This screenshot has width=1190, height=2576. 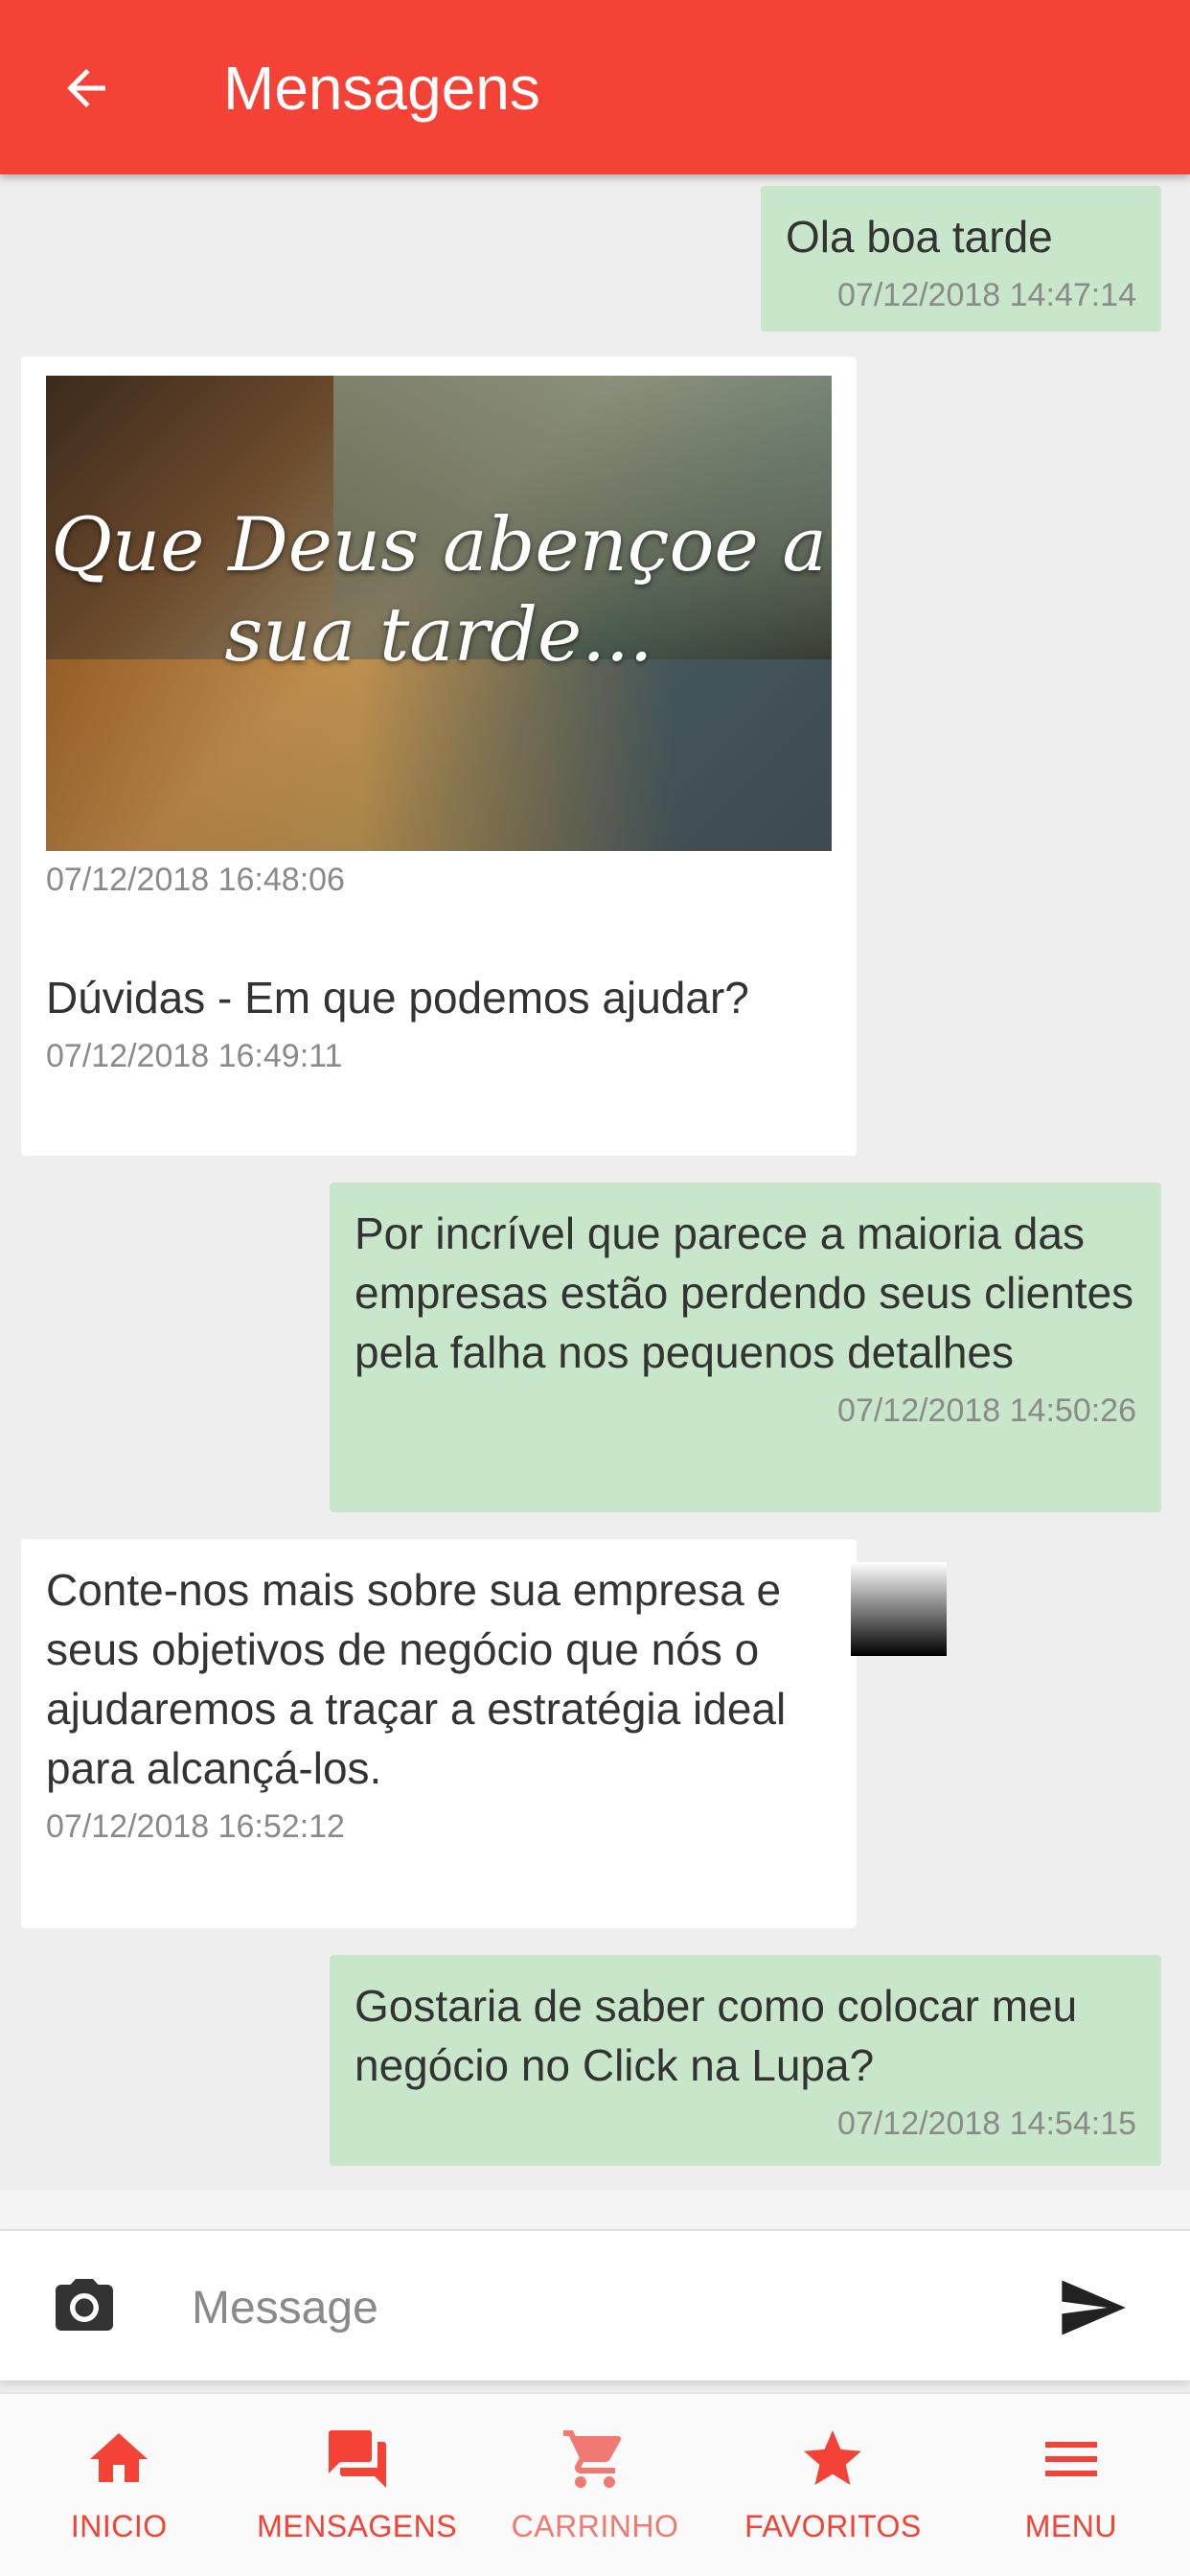 I want to click on message-input, so click(x=604, y=2307).